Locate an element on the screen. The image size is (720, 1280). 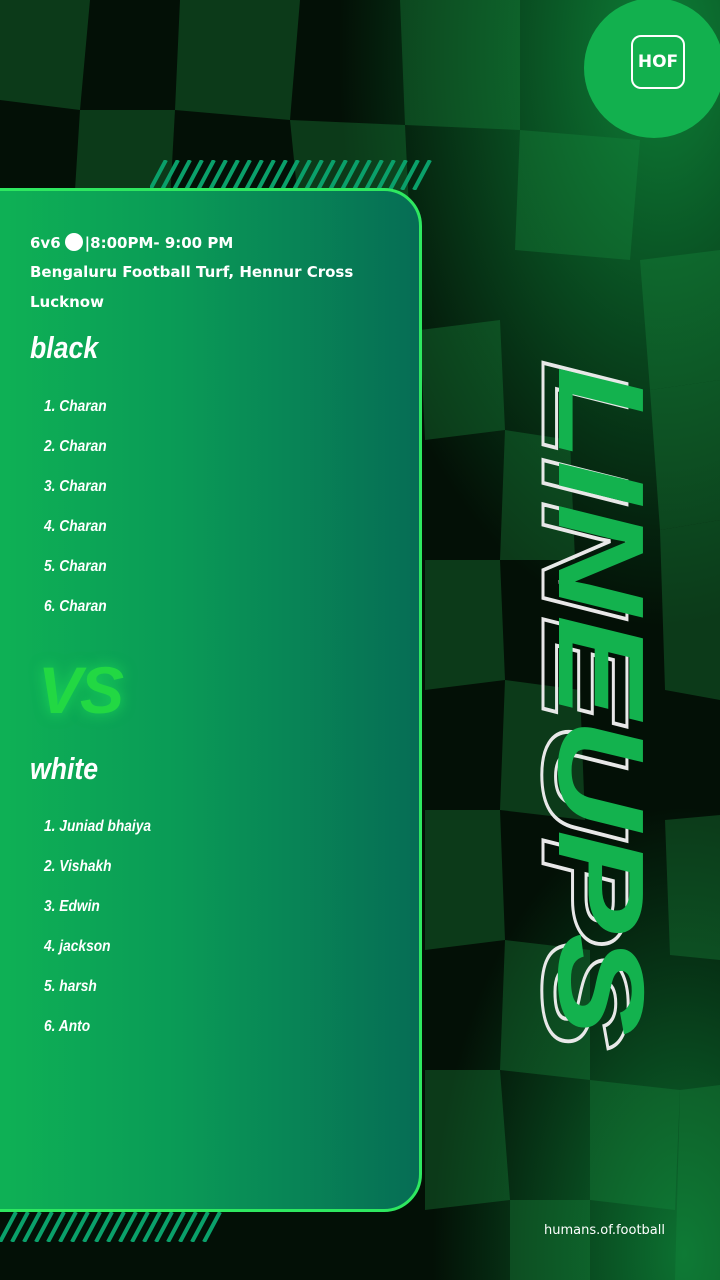
brand-logo: HOF is located at coordinates (658, 62).